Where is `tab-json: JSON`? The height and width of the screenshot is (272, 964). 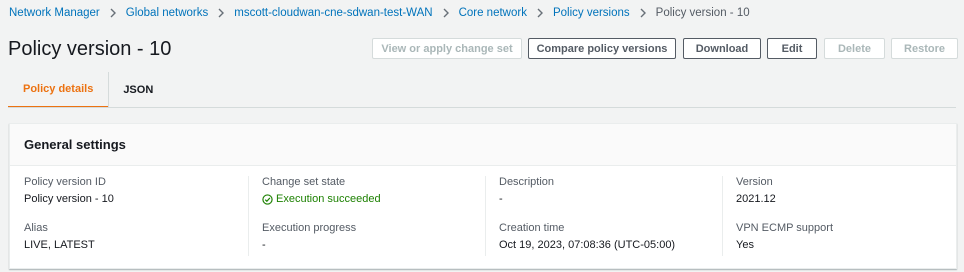
tab-json: JSON is located at coordinates (138, 90).